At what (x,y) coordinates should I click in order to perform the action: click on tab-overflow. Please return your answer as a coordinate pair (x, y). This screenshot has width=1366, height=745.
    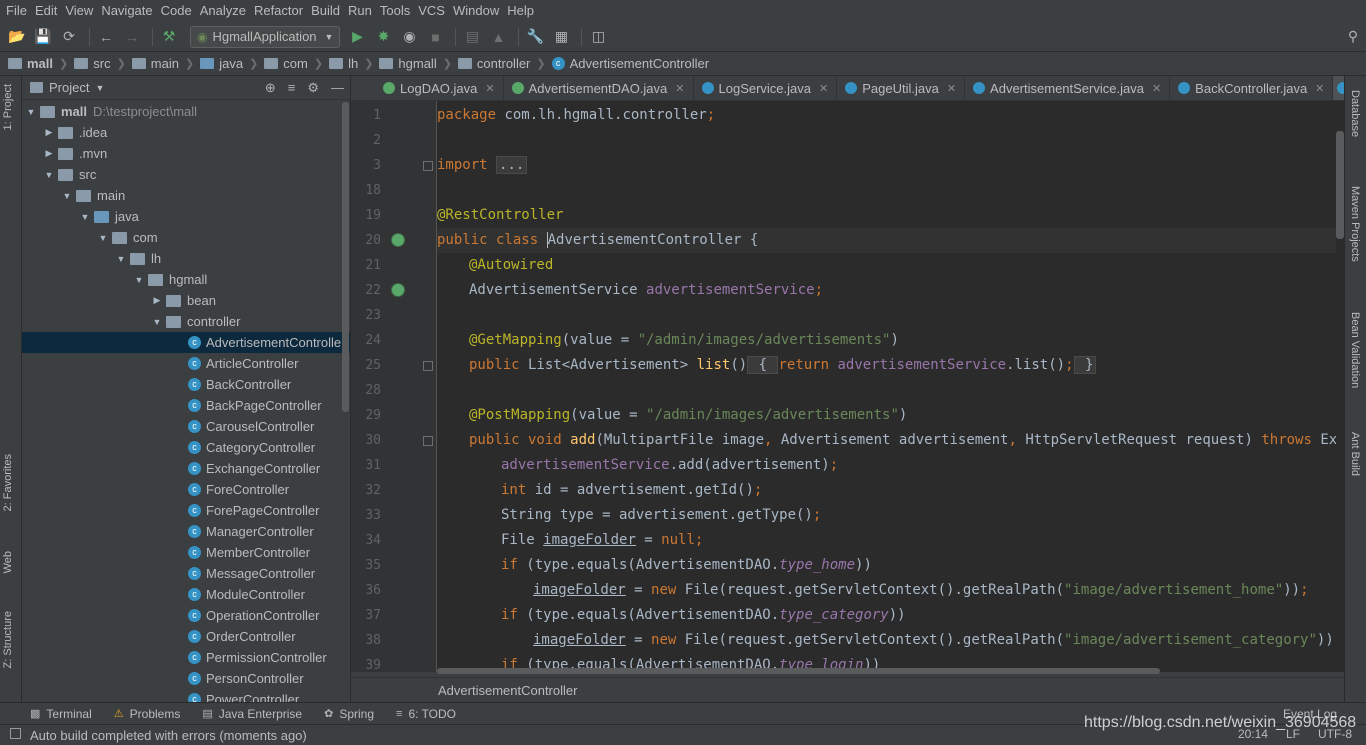
    Looking at the image, I should click on (1338, 88).